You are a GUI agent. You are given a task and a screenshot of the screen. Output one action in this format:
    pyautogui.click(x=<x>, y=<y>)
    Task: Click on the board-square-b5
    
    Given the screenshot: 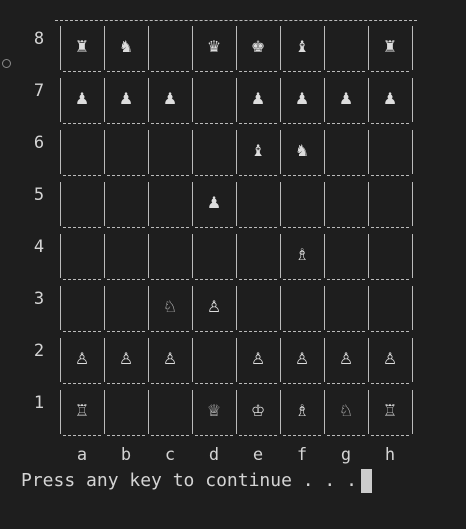 What is the action you would take?
    pyautogui.click(x=126, y=202)
    